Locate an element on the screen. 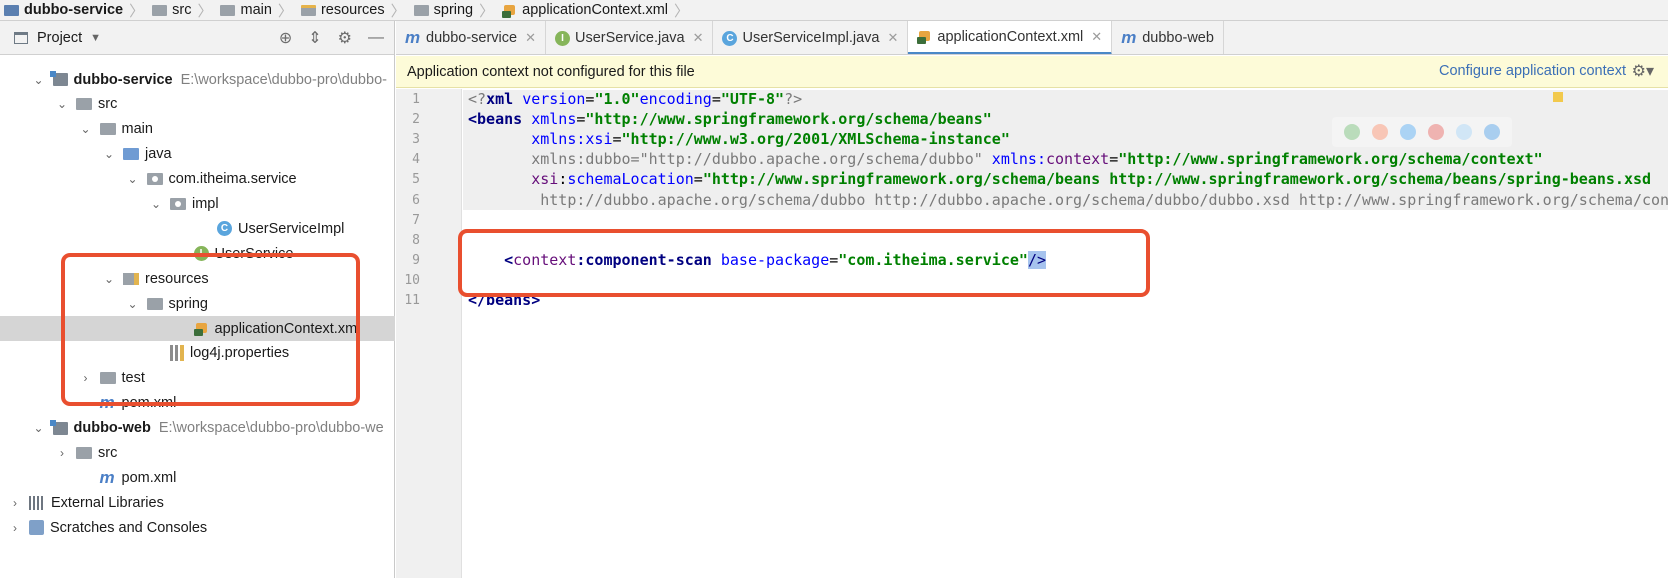  editor-tab: C UserServiceImpl.java ✕ is located at coordinates (811, 37).